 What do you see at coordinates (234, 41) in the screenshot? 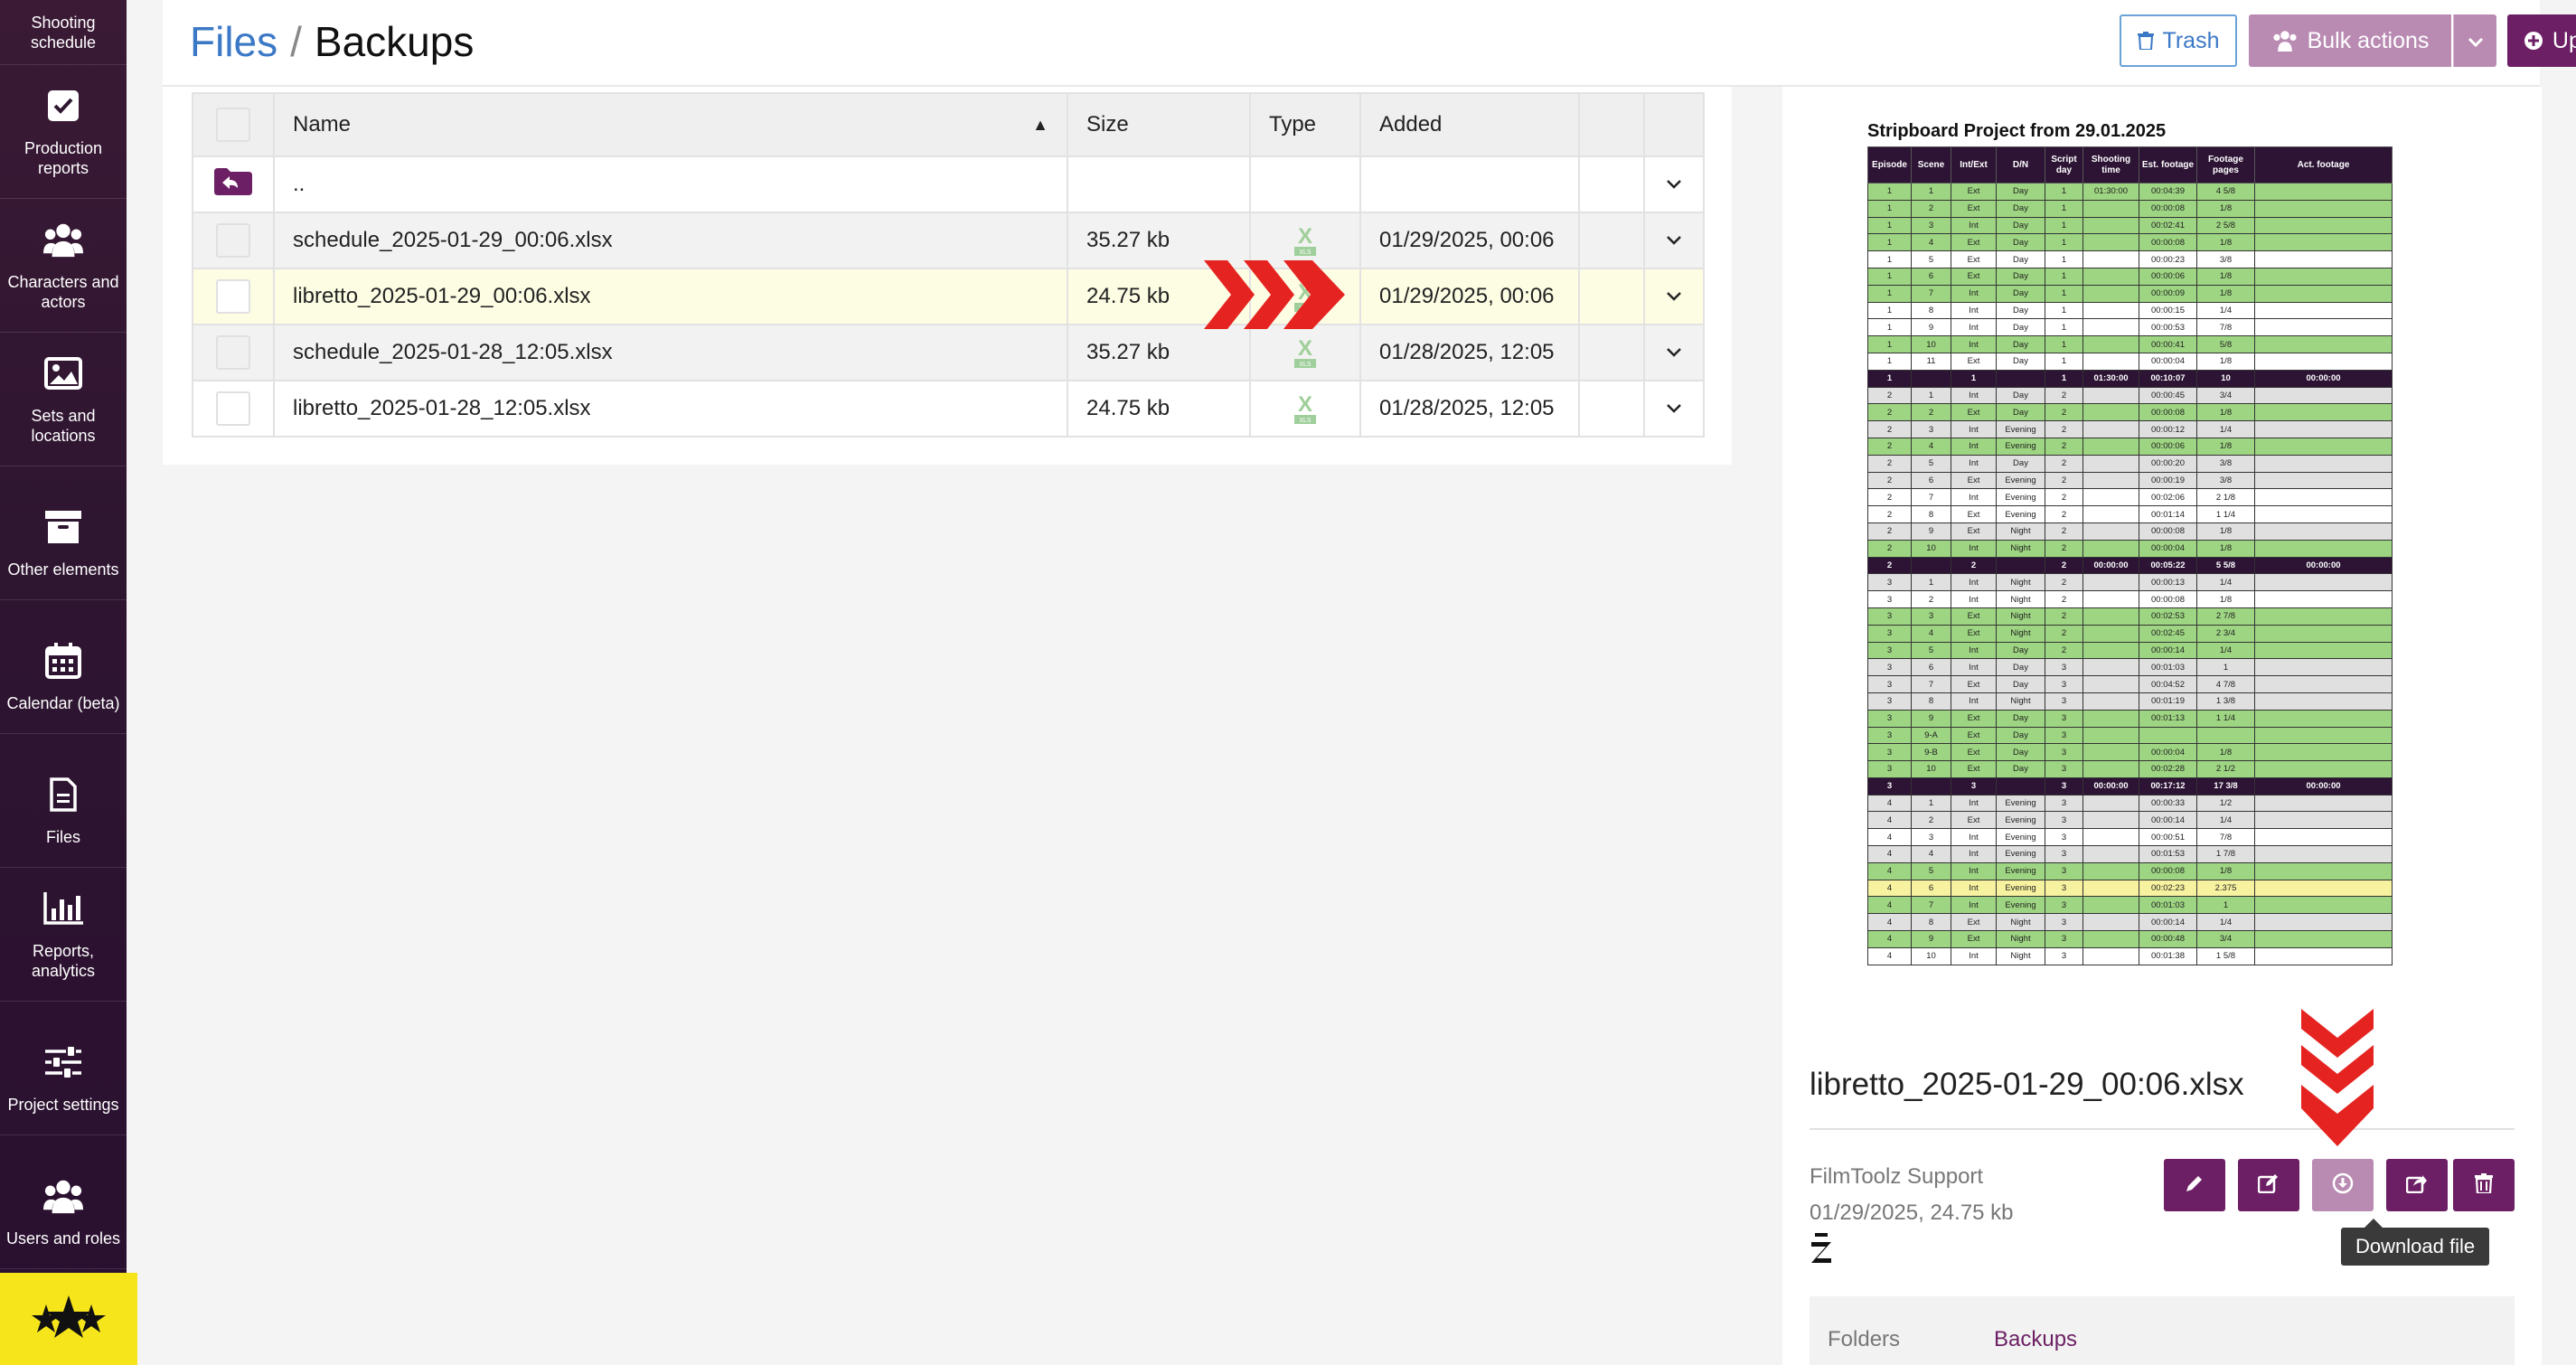
I see `breadcrumb-files-link: Files` at bounding box center [234, 41].